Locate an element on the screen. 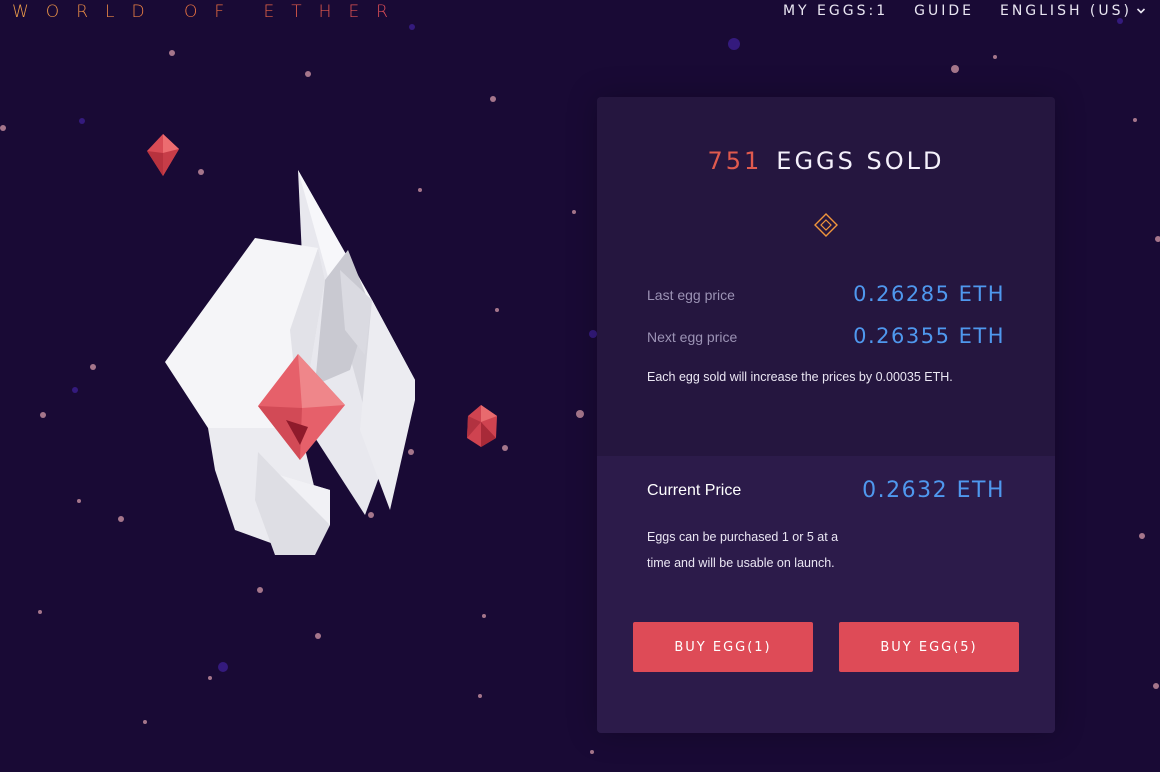  chevron-down-icon is located at coordinates (1141, 11).